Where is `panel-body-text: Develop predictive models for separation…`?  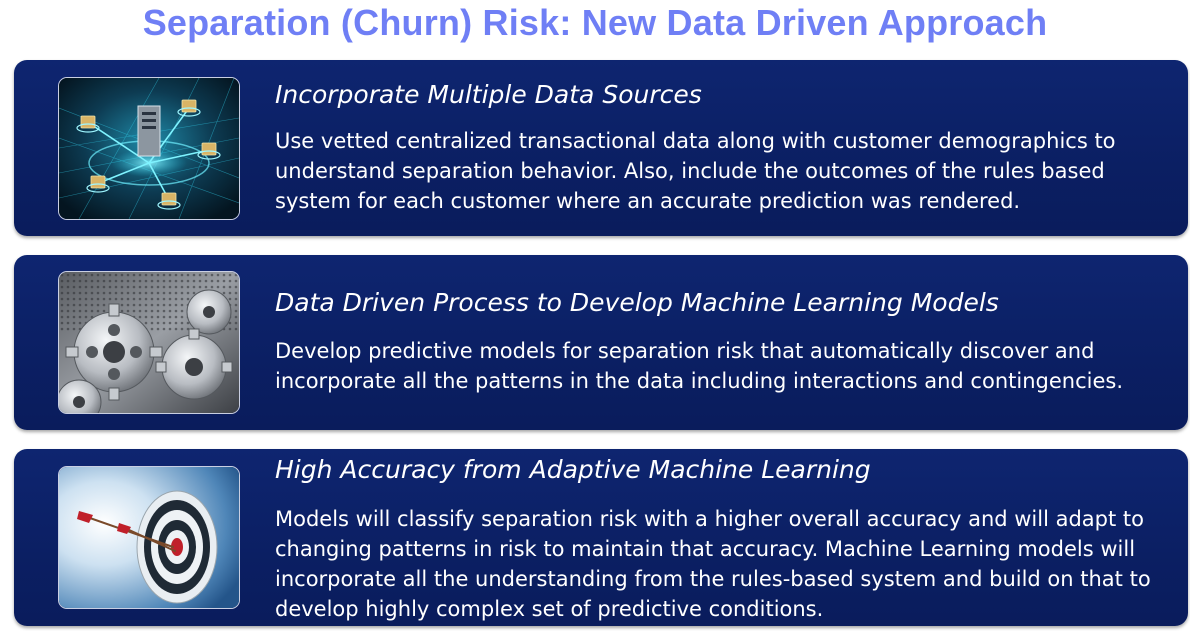 panel-body-text: Develop predictive models for separation… is located at coordinates (699, 366).